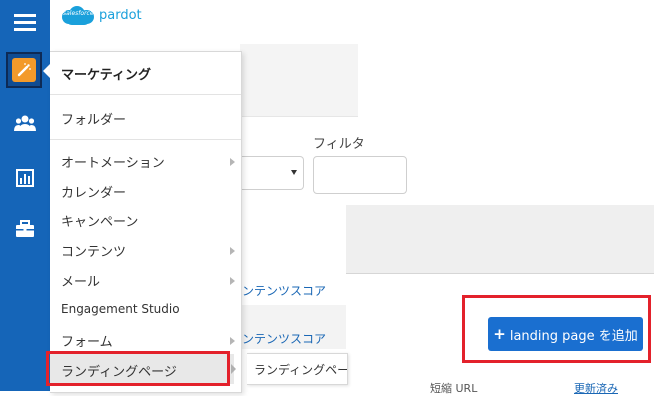 The height and width of the screenshot is (396, 654). What do you see at coordinates (339, 144) in the screenshot?
I see `filter-label: フィルタ` at bounding box center [339, 144].